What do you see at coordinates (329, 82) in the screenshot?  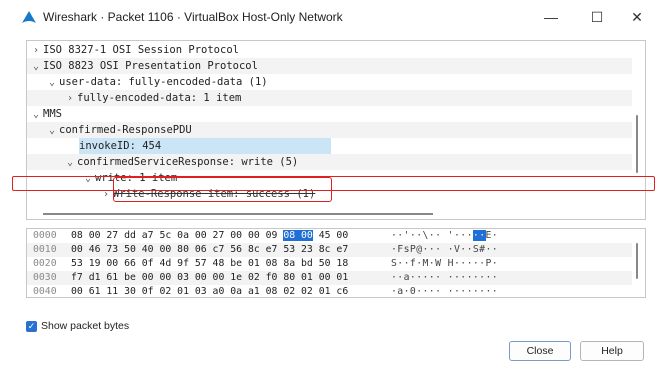 I see `tree-row: ⌄ user-data: fully-encoded-data (1)` at bounding box center [329, 82].